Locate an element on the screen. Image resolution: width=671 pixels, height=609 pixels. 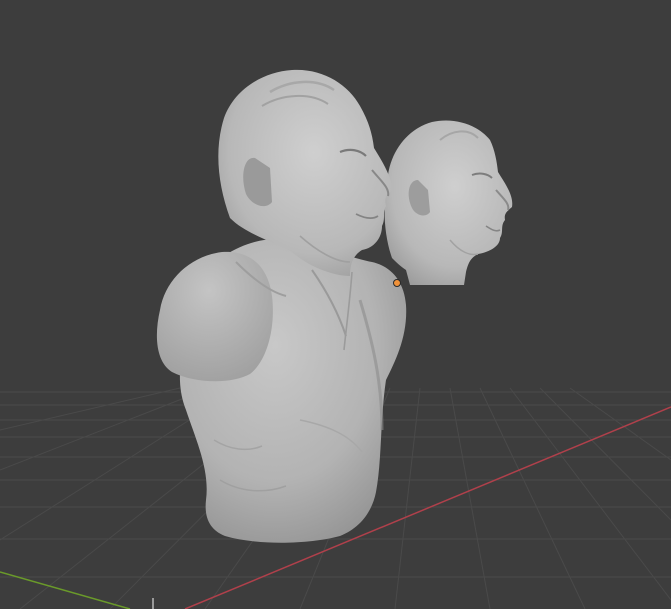
y-axis-line is located at coordinates (65, 590).